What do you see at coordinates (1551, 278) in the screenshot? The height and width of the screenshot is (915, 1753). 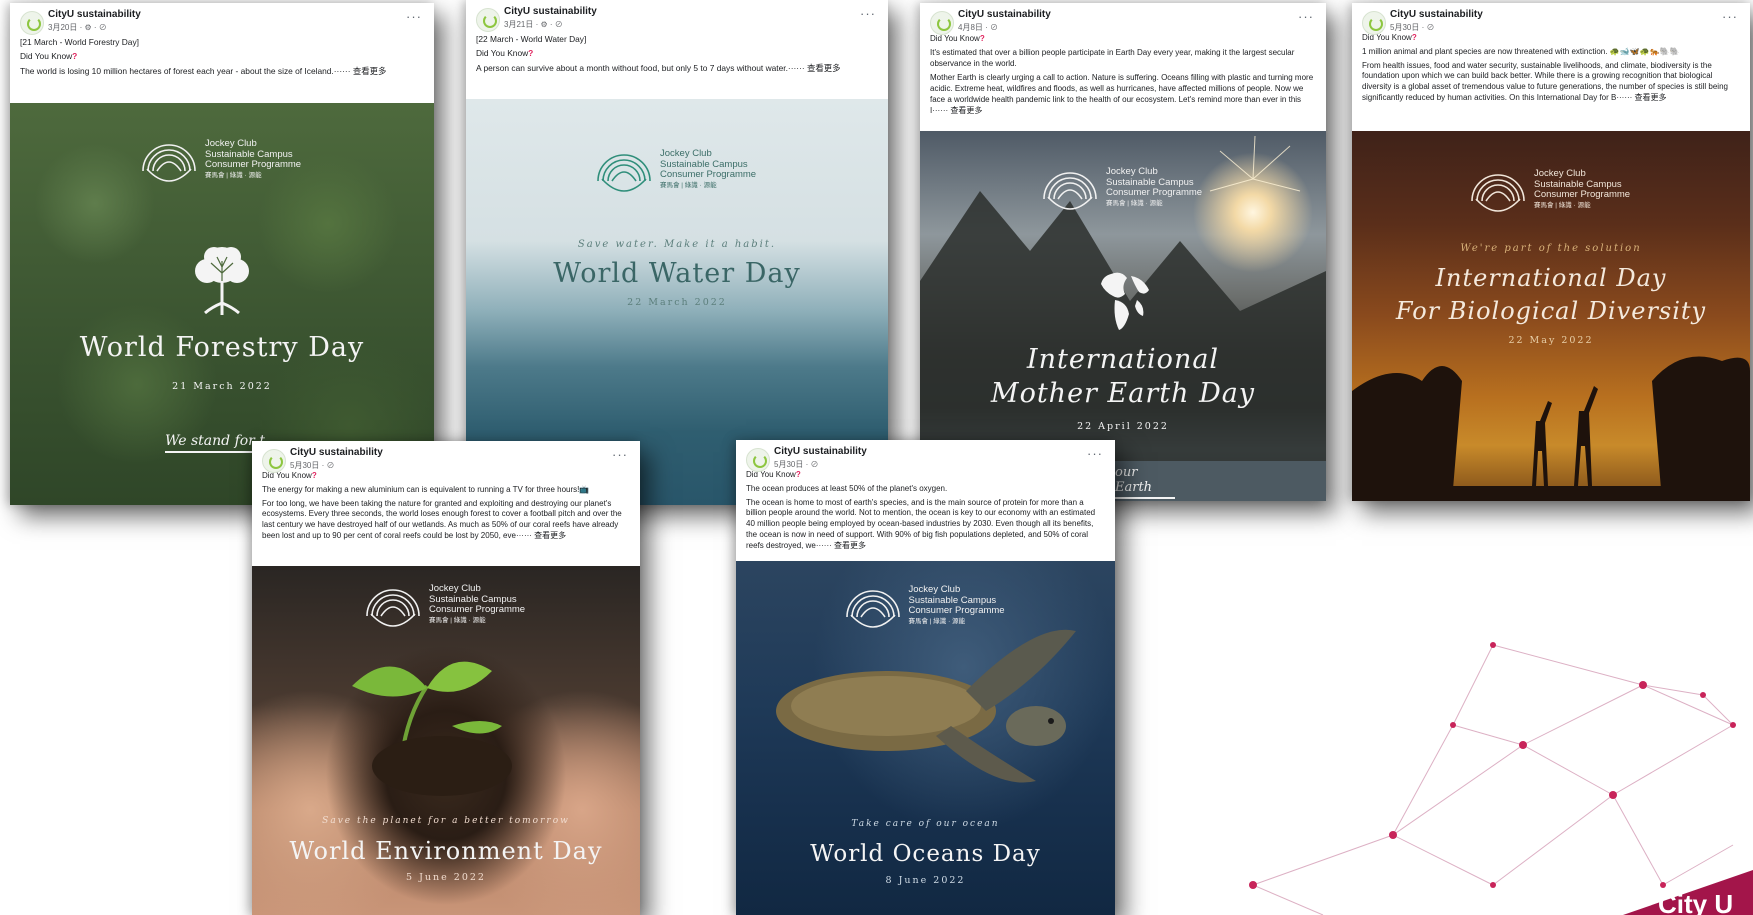 I see `post-title-line1: International Day` at bounding box center [1551, 278].